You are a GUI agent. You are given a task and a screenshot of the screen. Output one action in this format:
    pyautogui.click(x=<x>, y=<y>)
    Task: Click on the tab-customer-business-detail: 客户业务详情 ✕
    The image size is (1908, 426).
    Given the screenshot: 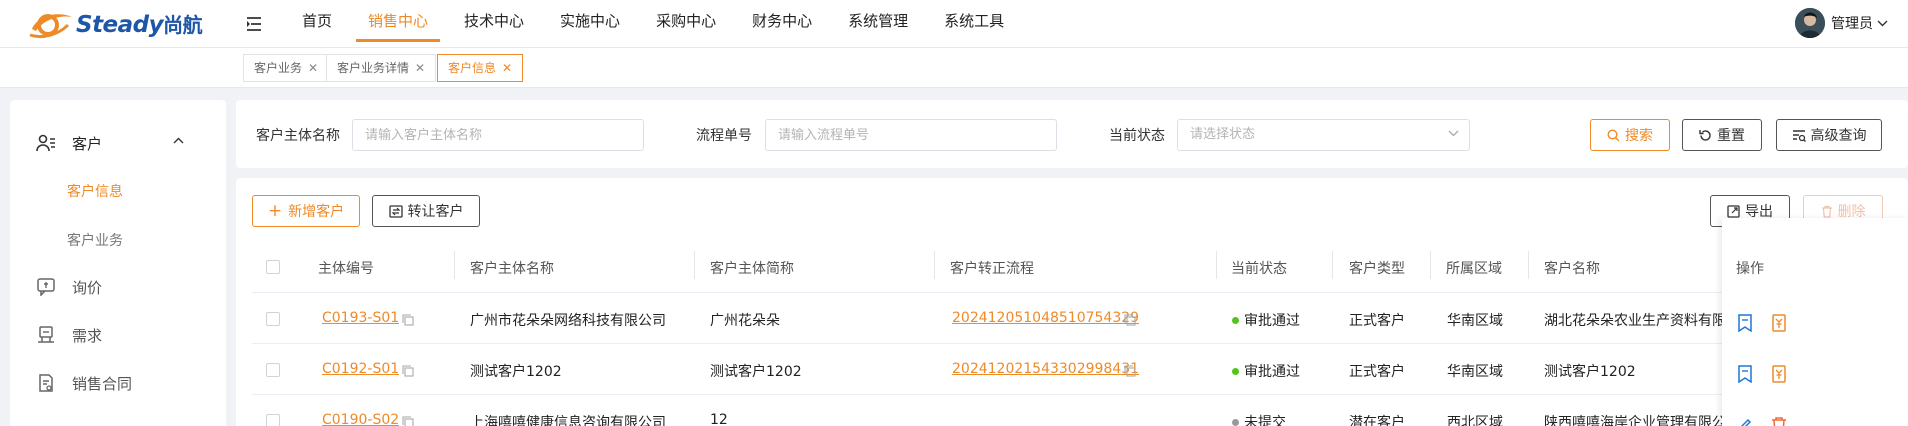 What is the action you would take?
    pyautogui.click(x=381, y=68)
    